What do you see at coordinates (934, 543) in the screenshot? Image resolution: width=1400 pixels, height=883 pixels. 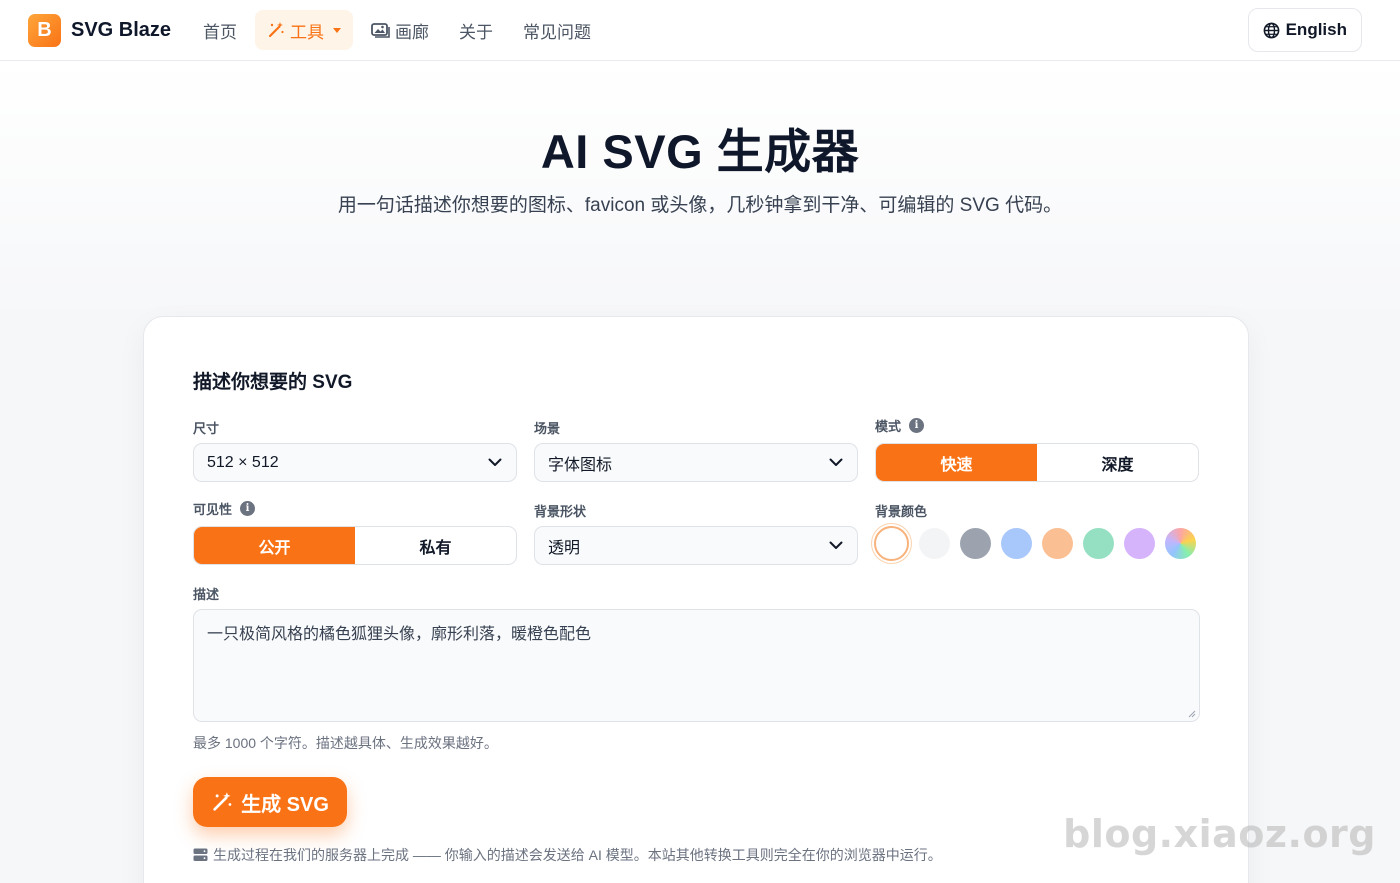 I see `color-swatch-light-gray` at bounding box center [934, 543].